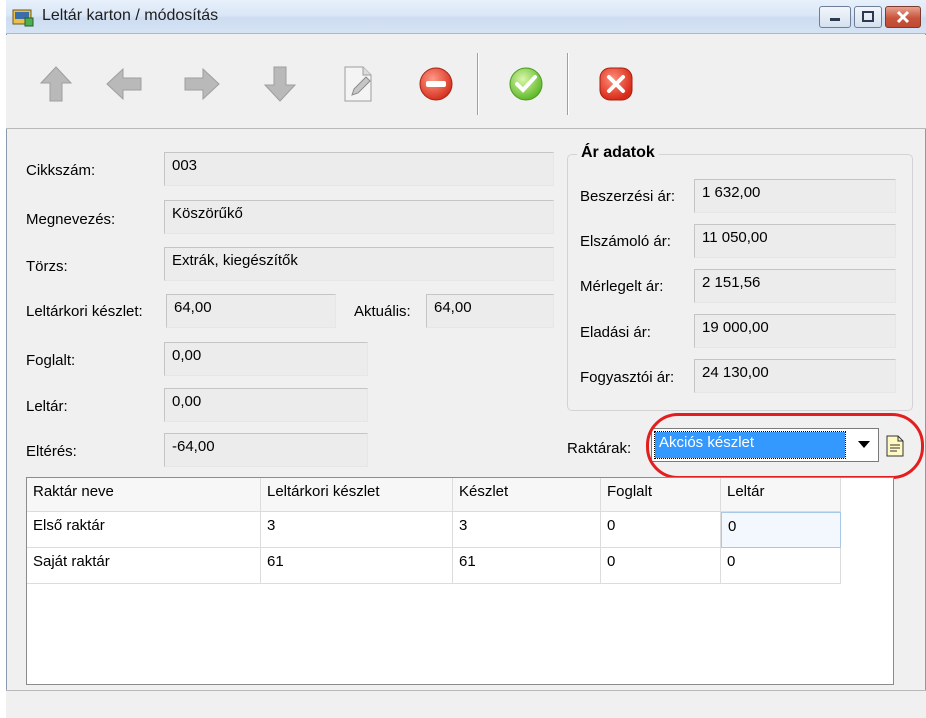 The height and width of the screenshot is (718, 926). Describe the element at coordinates (785, 446) in the screenshot. I see `highlight-ellipse` at that location.